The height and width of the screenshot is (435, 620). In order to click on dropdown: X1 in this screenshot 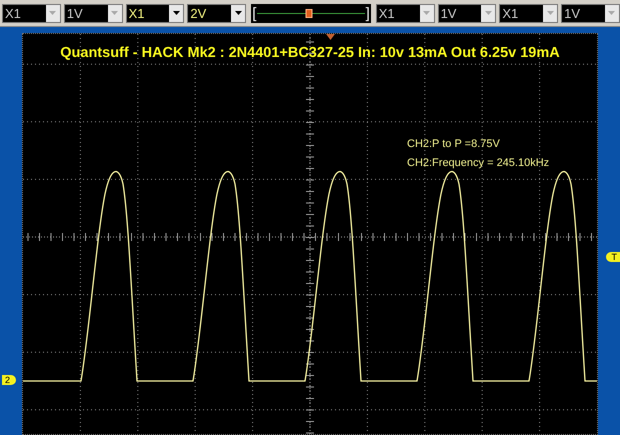, I will do `click(155, 13)`.